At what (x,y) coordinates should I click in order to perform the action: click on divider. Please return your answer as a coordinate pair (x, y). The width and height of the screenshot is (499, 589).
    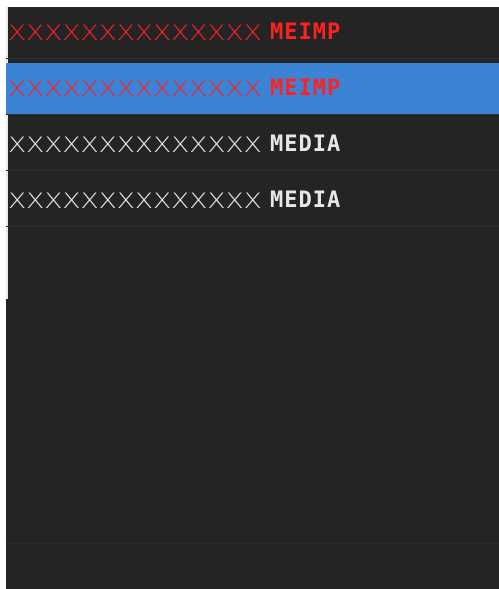
    Looking at the image, I should click on (252, 543).